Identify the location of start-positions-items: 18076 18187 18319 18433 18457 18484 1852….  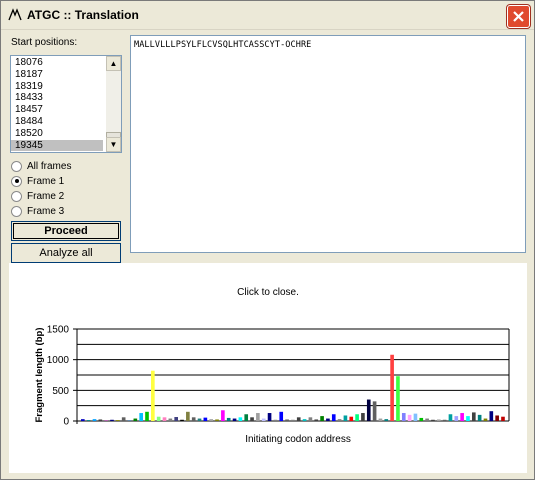
(66, 104).